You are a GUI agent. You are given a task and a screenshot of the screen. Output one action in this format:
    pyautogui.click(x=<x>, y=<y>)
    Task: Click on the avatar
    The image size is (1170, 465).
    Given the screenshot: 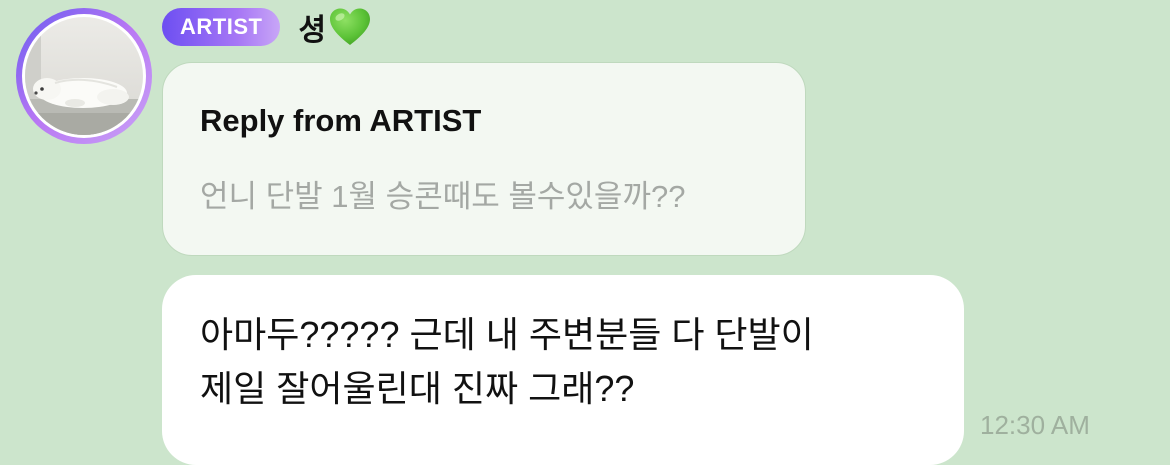 What is the action you would take?
    pyautogui.click(x=84, y=76)
    